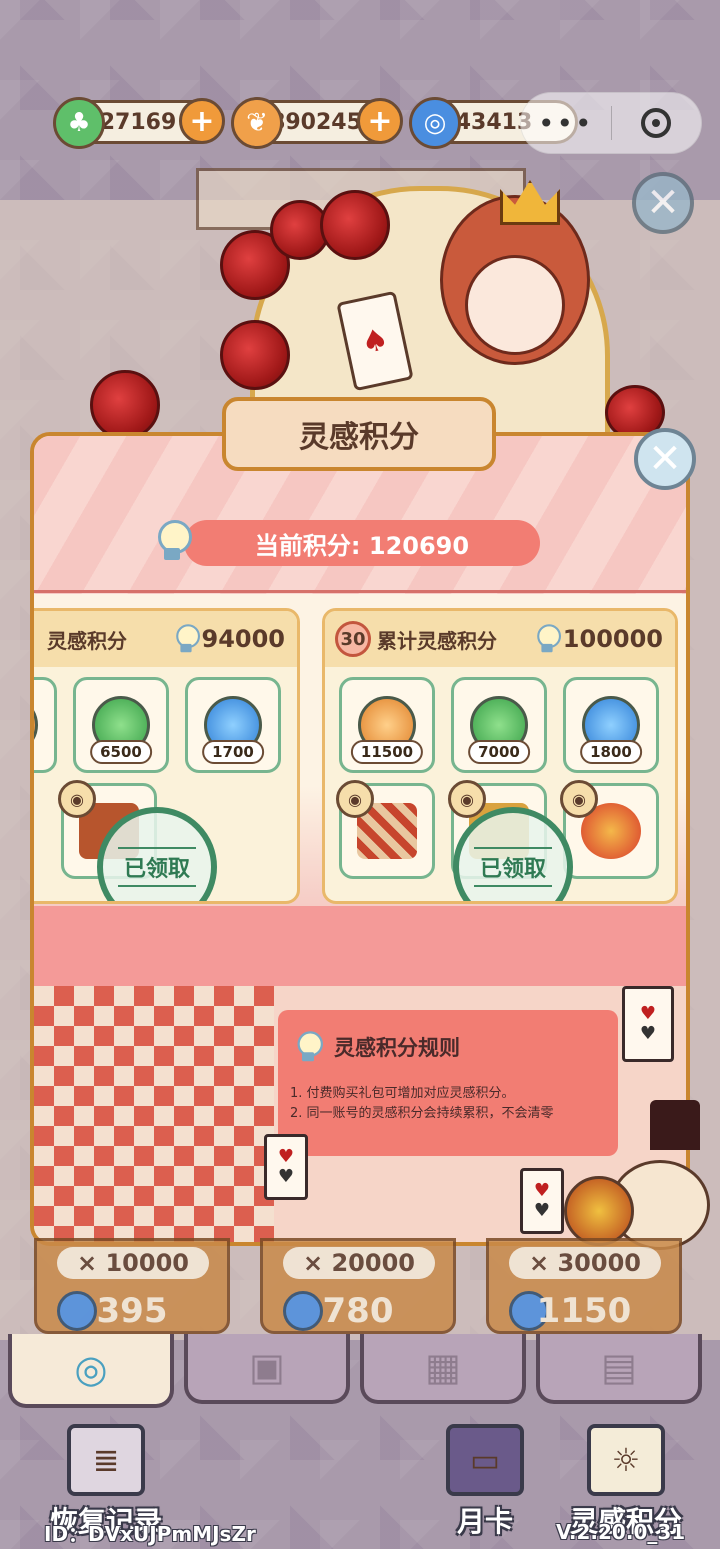 This screenshot has width=720, height=1549. I want to click on rules-line-2: 2. 同一账号的灵感积分会持续累积，不会清零, so click(422, 1113).